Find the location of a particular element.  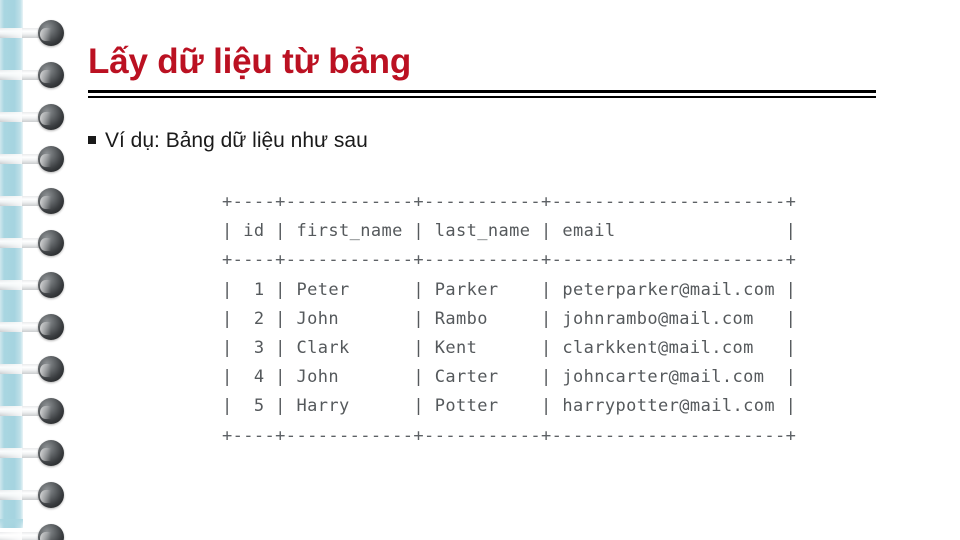

title-divider is located at coordinates (482, 95).